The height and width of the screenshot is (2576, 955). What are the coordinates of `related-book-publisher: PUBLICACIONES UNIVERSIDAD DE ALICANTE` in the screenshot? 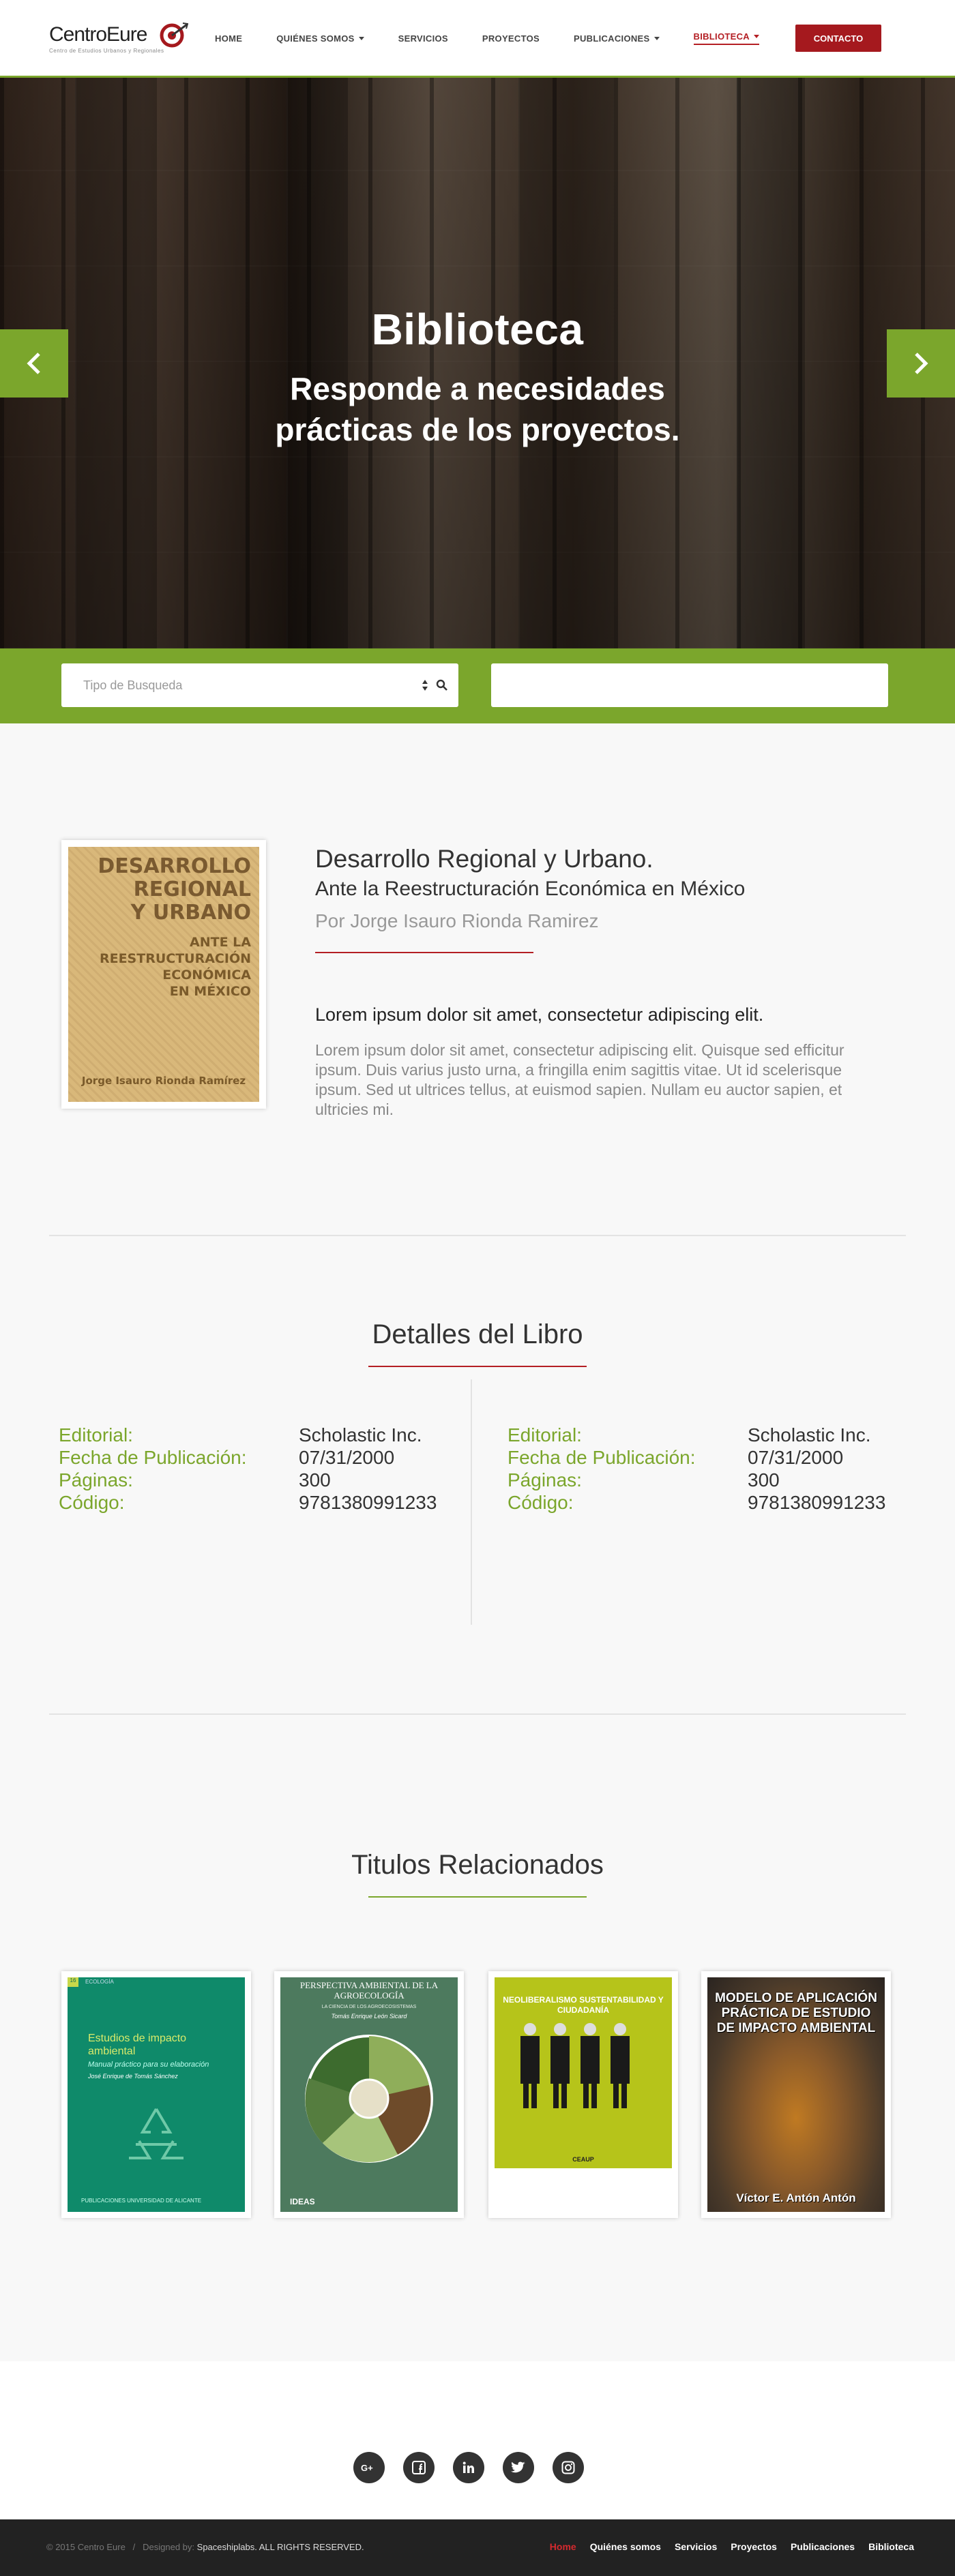 It's located at (141, 2201).